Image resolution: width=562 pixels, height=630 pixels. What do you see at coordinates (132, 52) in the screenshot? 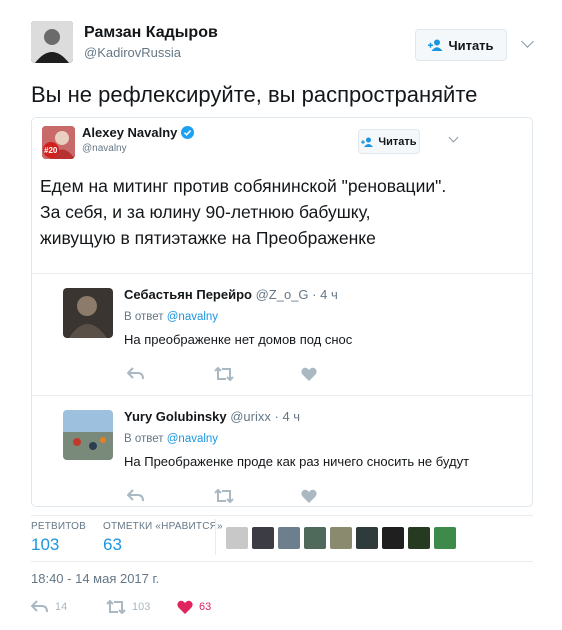
I see `author-handle: @KadirovRussia` at bounding box center [132, 52].